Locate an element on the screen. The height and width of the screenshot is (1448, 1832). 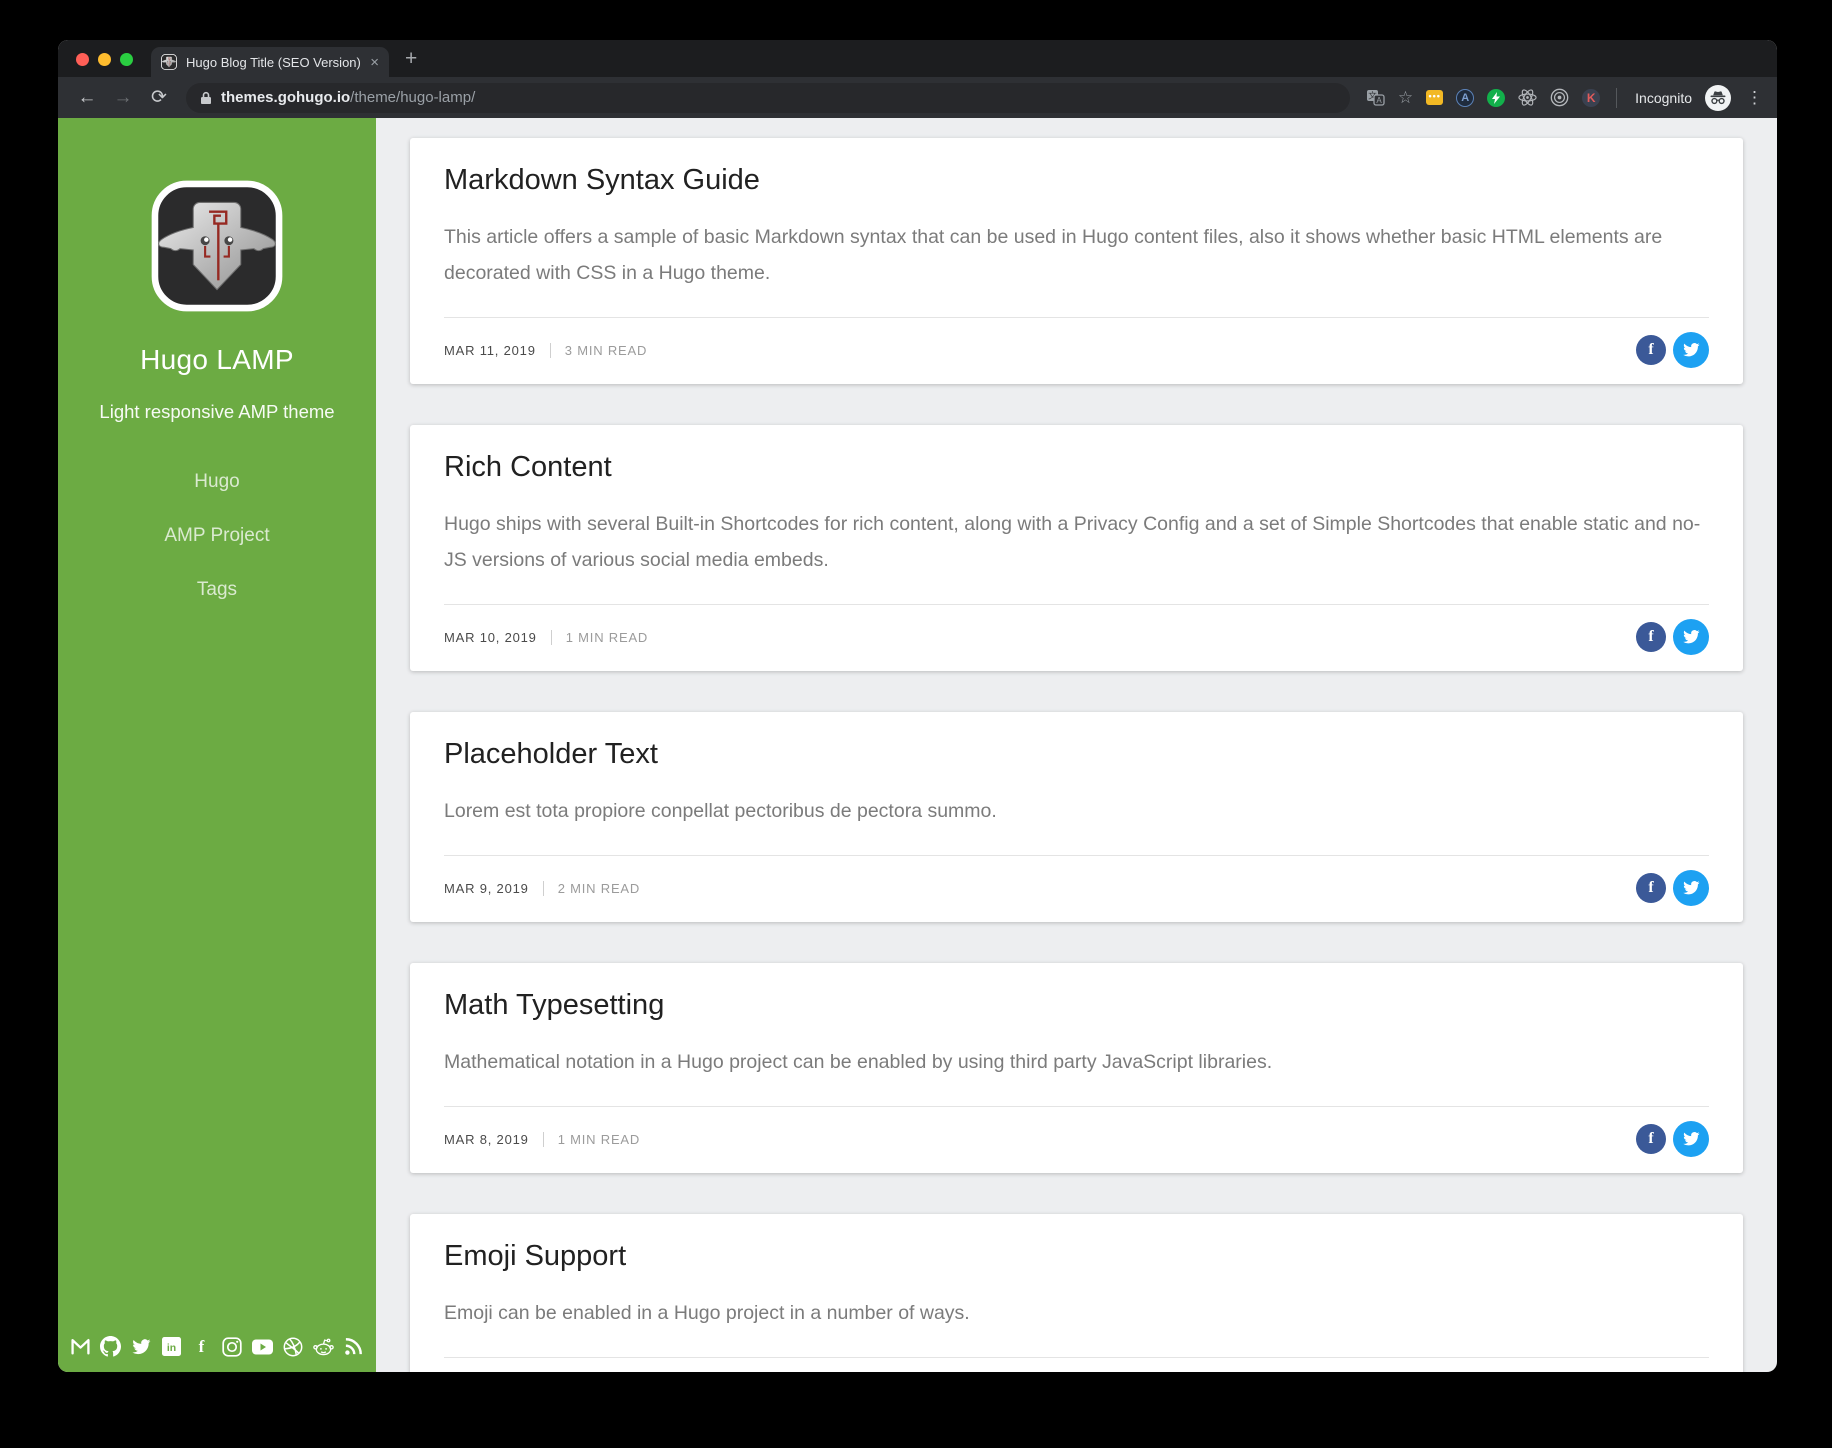
site-logo is located at coordinates (217, 246).